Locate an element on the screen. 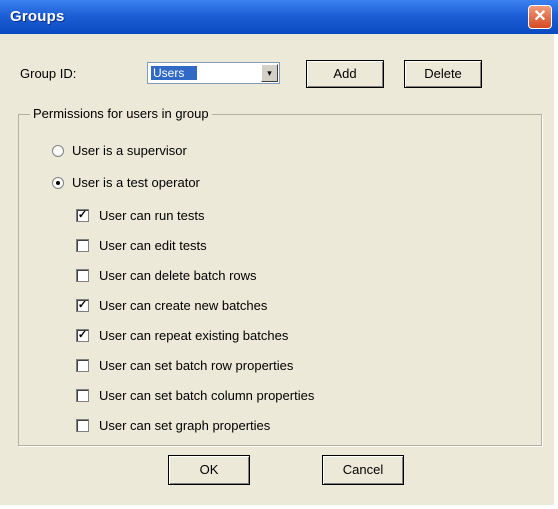 This screenshot has width=558, height=509. title-bar: Groups ✕ is located at coordinates (279, 17).